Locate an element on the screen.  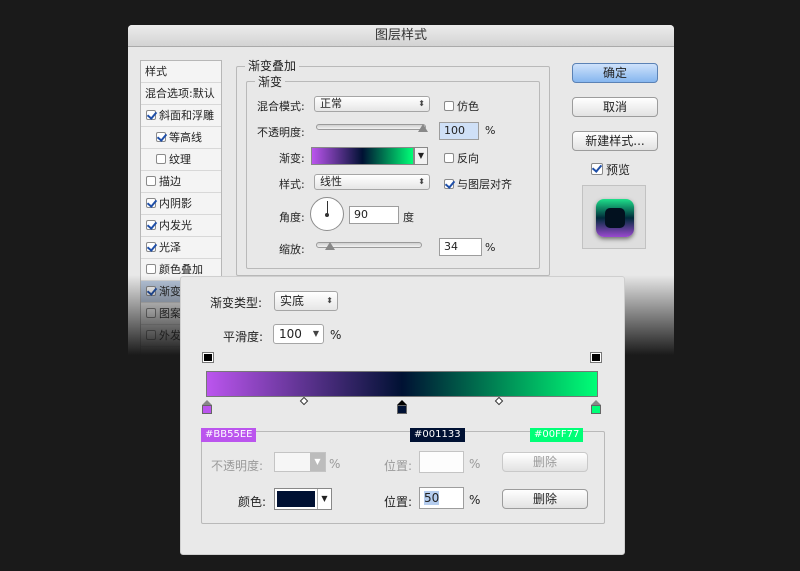
style-item-1: 等高线 is located at coordinates (181, 138).